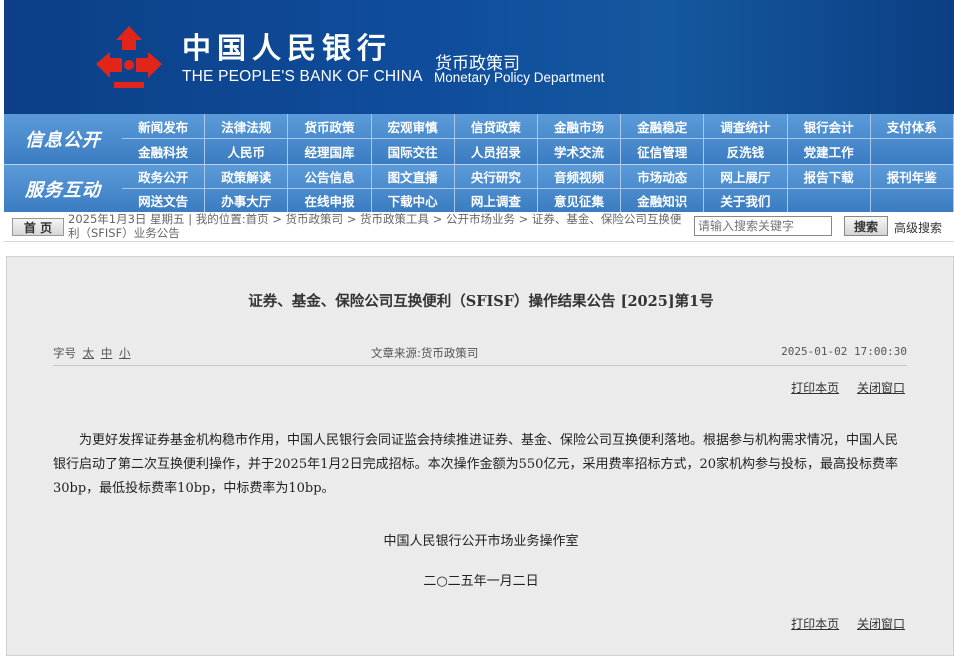  What do you see at coordinates (125, 353) in the screenshot?
I see `font-size-small-link: 小` at bounding box center [125, 353].